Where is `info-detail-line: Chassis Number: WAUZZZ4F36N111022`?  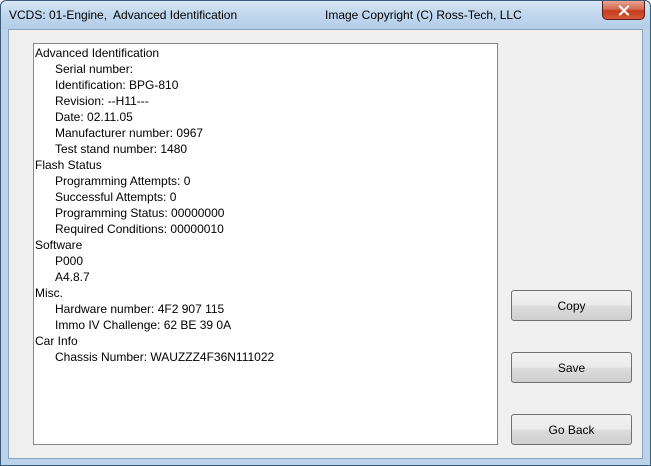
info-detail-line: Chassis Number: WAUZZZ4F36N111022 is located at coordinates (165, 357).